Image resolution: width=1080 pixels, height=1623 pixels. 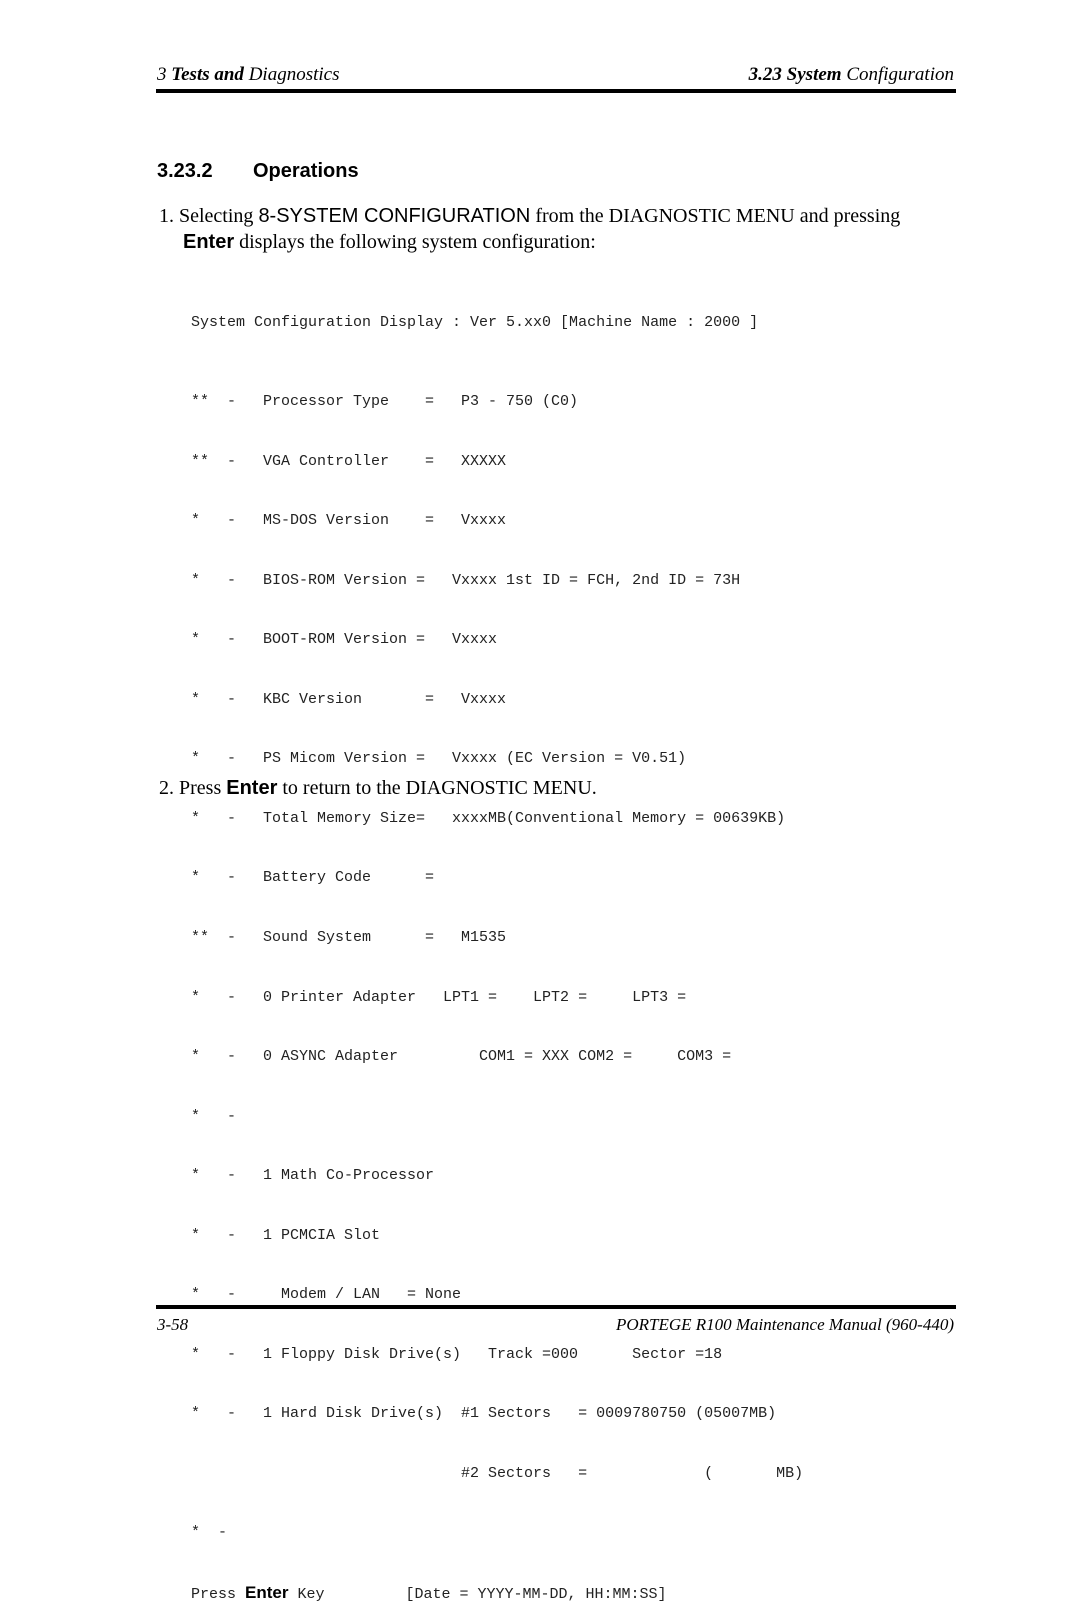 I want to click on config-line: * - MS-DOS Version = Vxxxx, so click(x=349, y=521).